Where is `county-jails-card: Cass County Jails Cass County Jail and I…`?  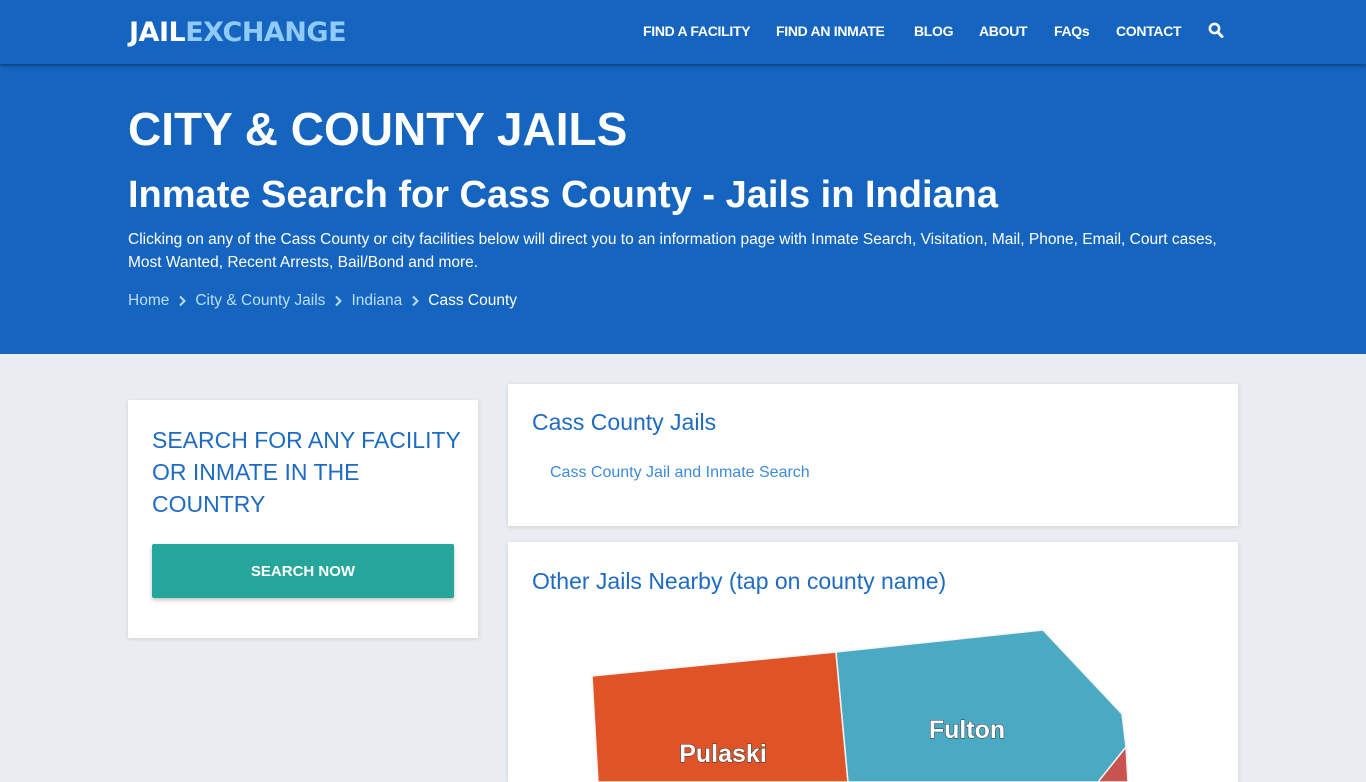
county-jails-card: Cass County Jails Cass County Jail and I… is located at coordinates (873, 455).